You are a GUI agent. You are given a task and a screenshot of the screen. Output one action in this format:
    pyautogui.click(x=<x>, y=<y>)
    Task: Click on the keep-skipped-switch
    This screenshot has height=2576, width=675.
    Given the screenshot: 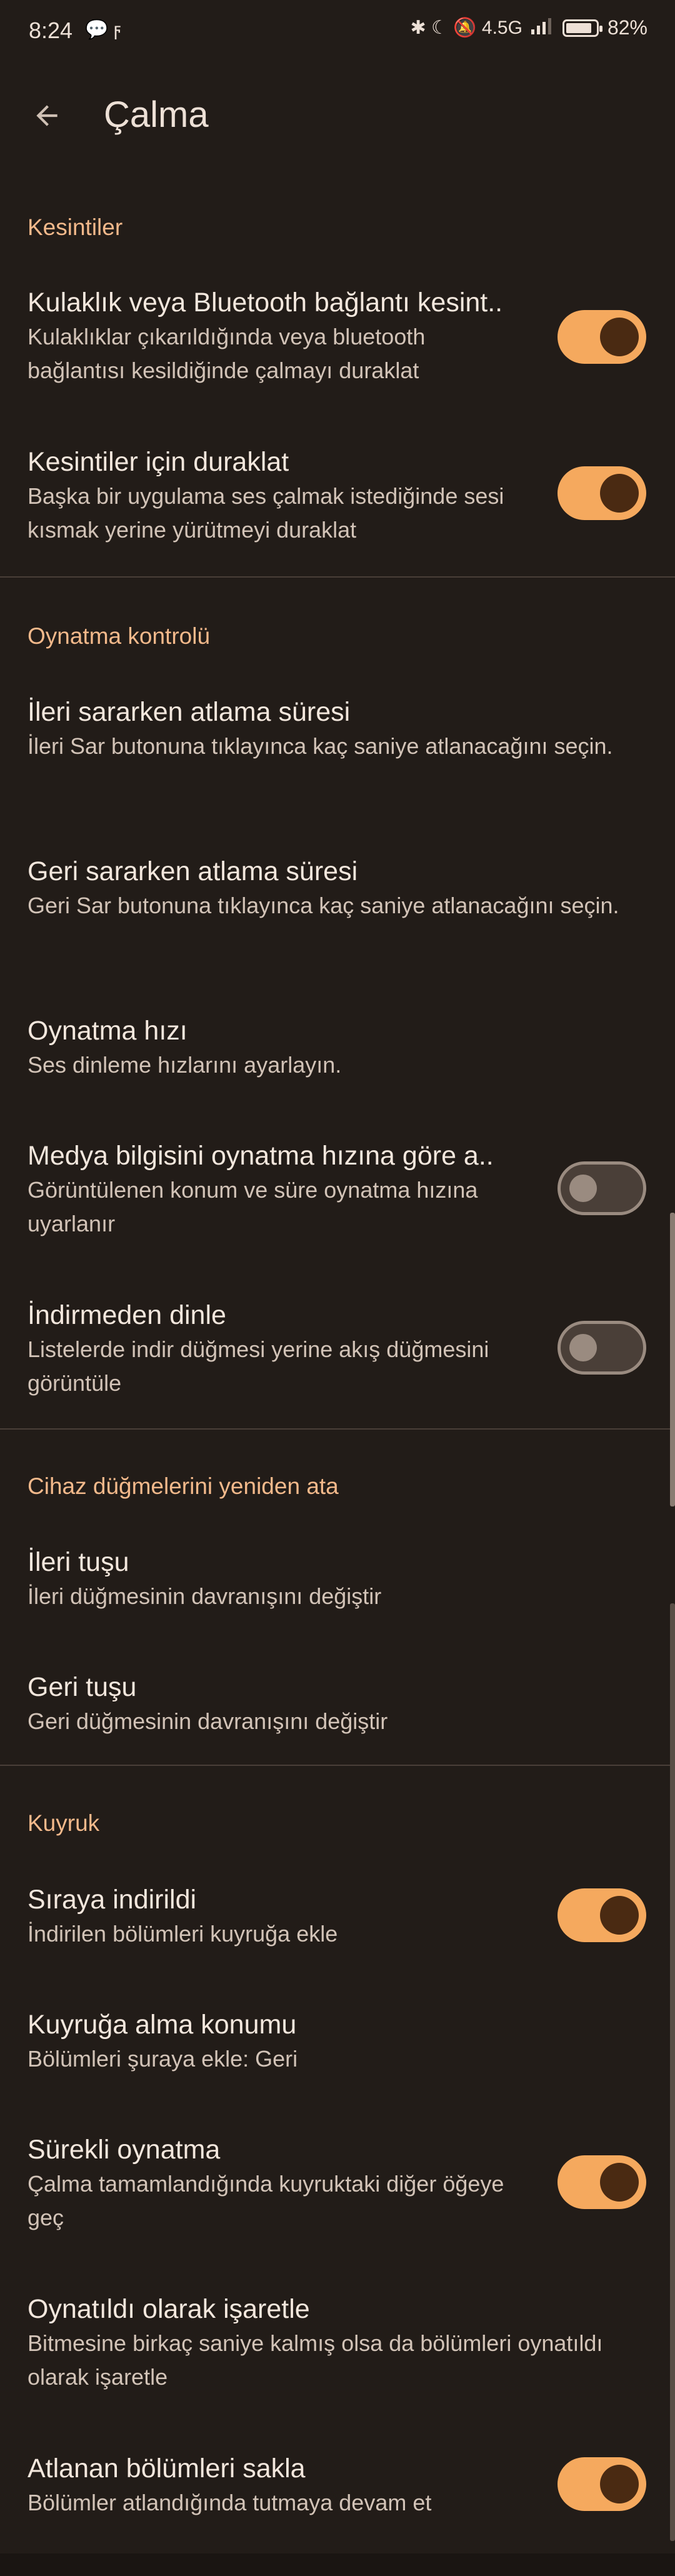 What is the action you would take?
    pyautogui.click(x=602, y=2484)
    